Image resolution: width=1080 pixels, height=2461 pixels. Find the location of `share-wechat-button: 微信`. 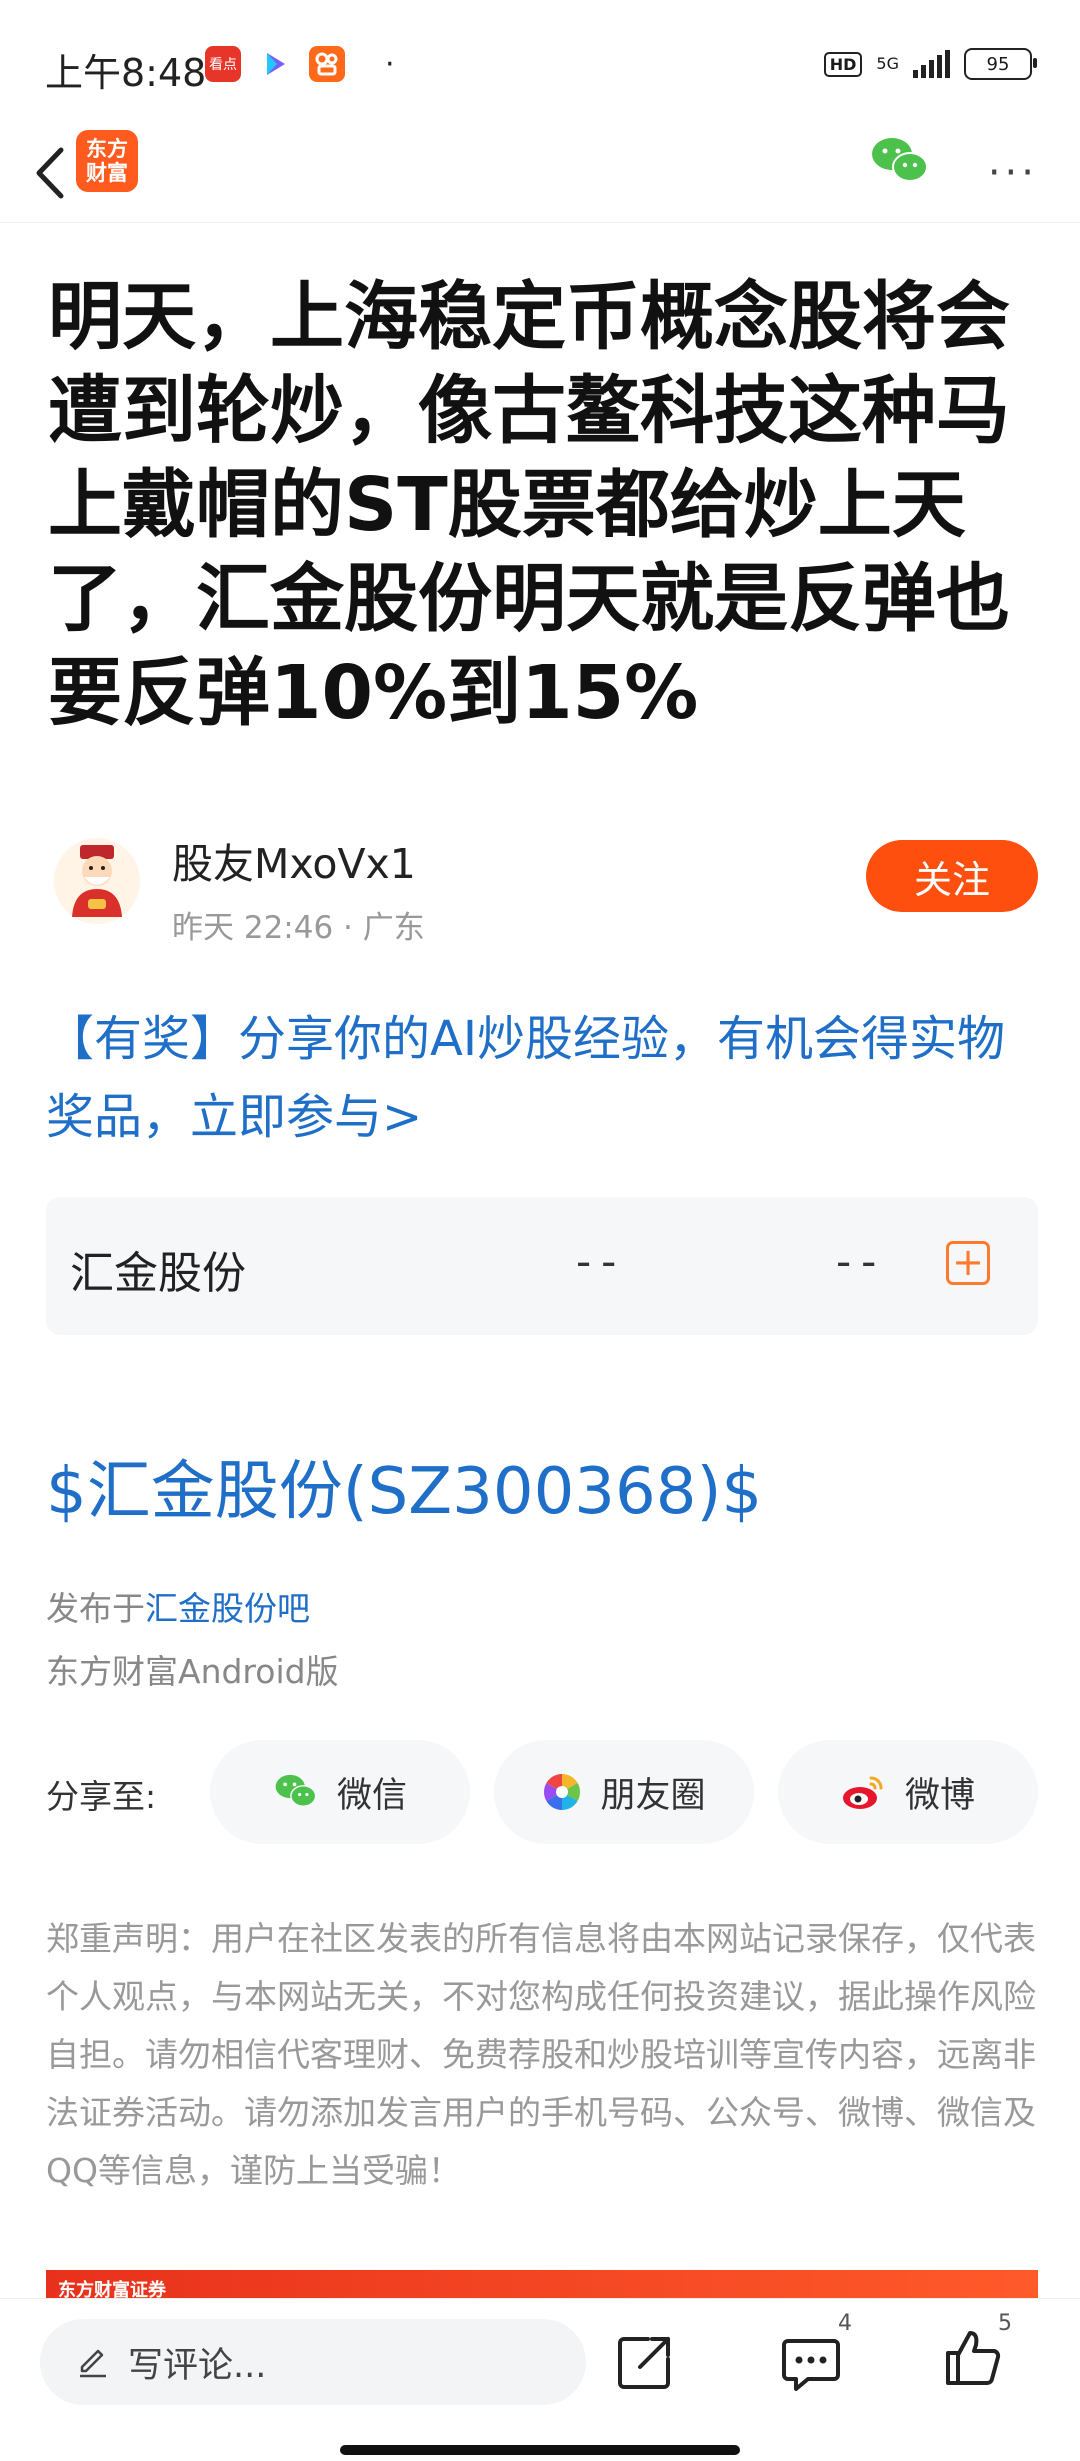

share-wechat-button: 微信 is located at coordinates (340, 1792).